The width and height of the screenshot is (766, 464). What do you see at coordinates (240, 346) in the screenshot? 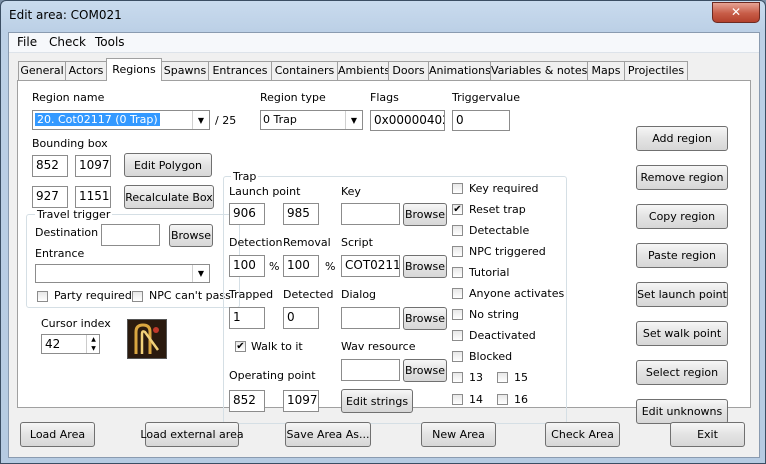
I see `walk-to-it-checkbox: ✔` at bounding box center [240, 346].